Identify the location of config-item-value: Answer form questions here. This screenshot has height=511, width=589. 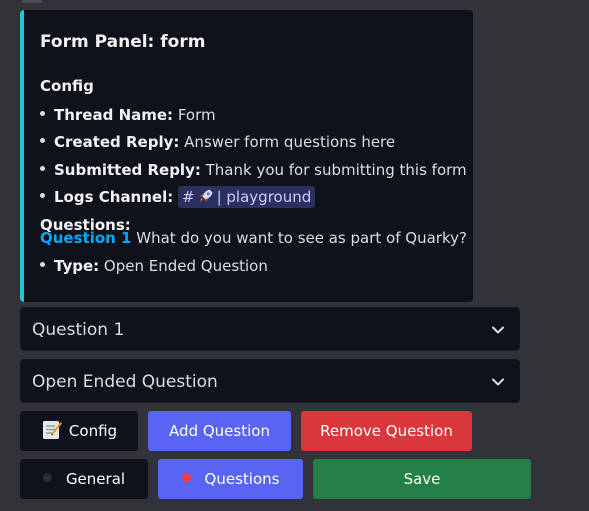
(290, 142).